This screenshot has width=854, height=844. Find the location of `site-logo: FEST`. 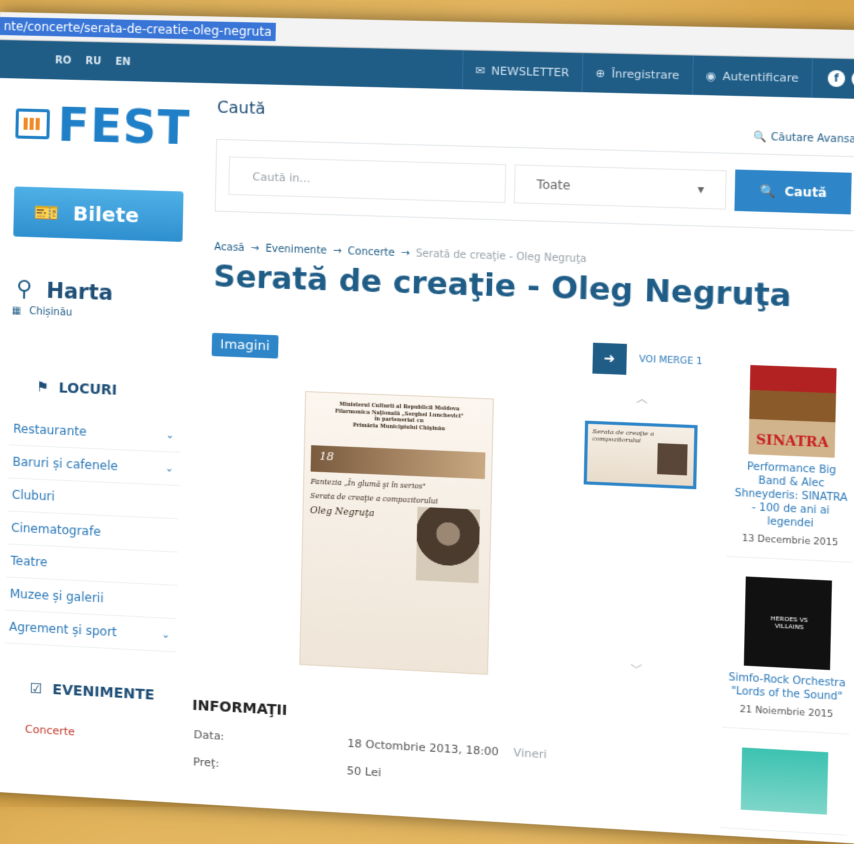

site-logo: FEST is located at coordinates (103, 125).